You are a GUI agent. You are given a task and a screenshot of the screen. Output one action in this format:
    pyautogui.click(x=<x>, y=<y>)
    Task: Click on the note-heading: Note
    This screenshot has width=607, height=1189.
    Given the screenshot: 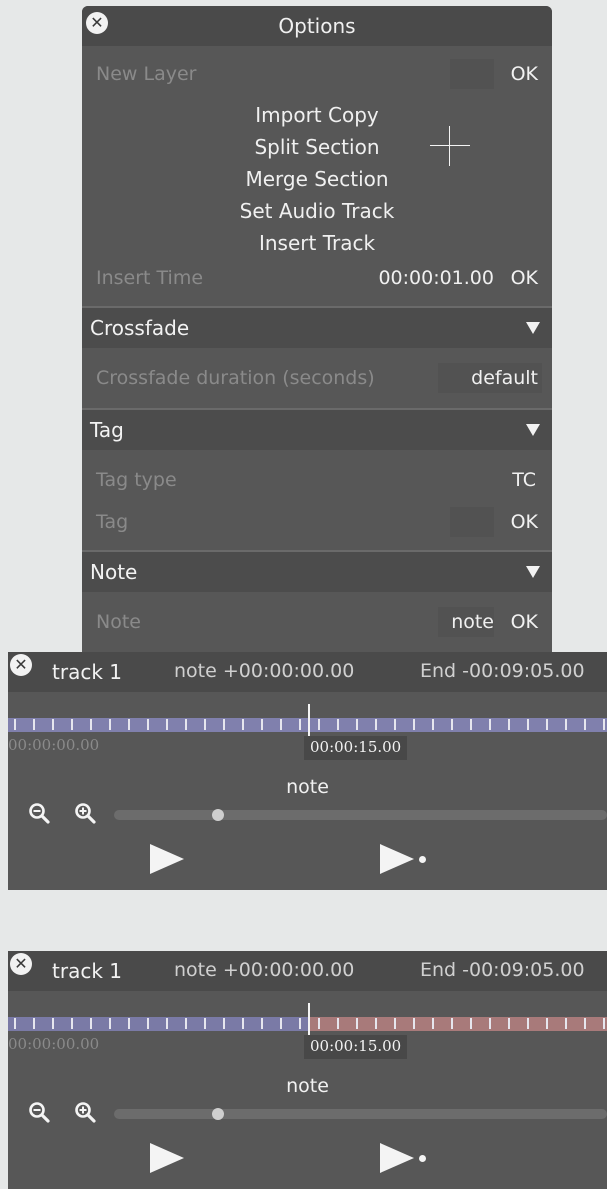 What is the action you would take?
    pyautogui.click(x=114, y=572)
    